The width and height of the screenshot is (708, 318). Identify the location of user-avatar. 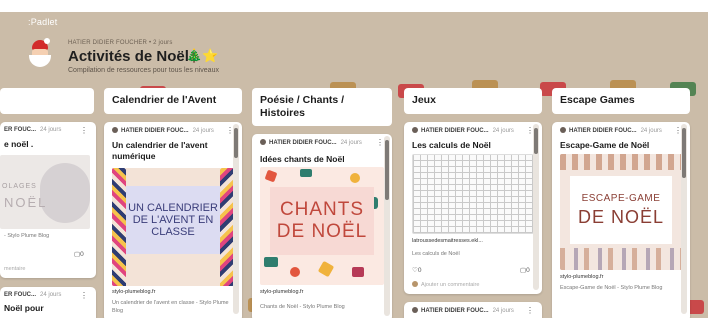
(415, 284).